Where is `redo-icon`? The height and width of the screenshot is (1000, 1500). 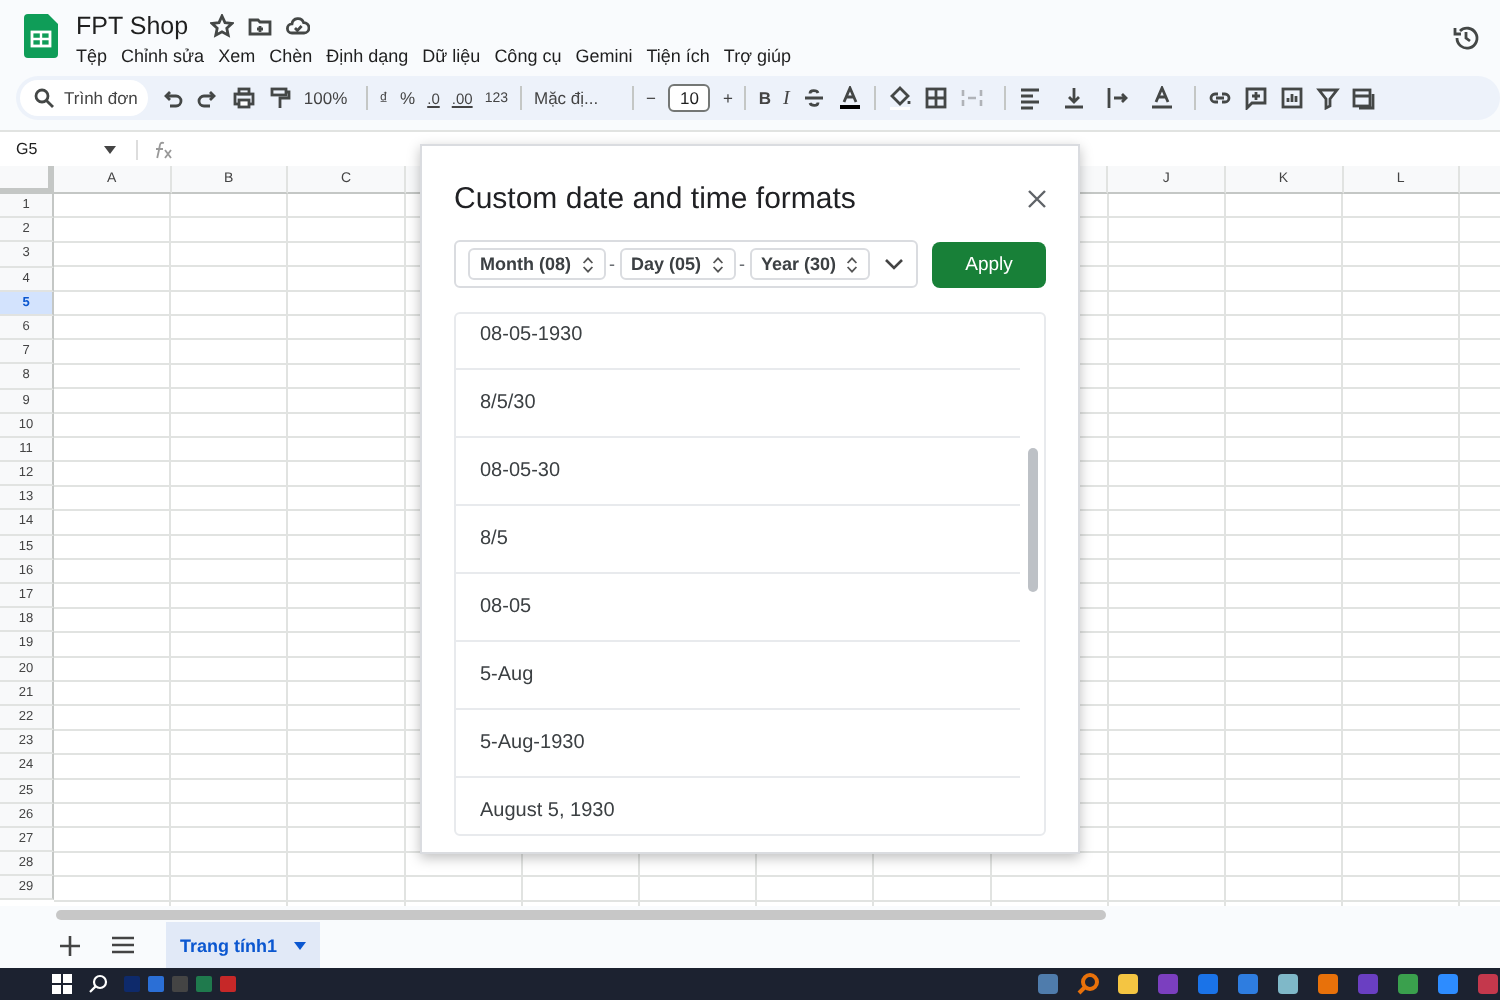
redo-icon is located at coordinates (207, 98).